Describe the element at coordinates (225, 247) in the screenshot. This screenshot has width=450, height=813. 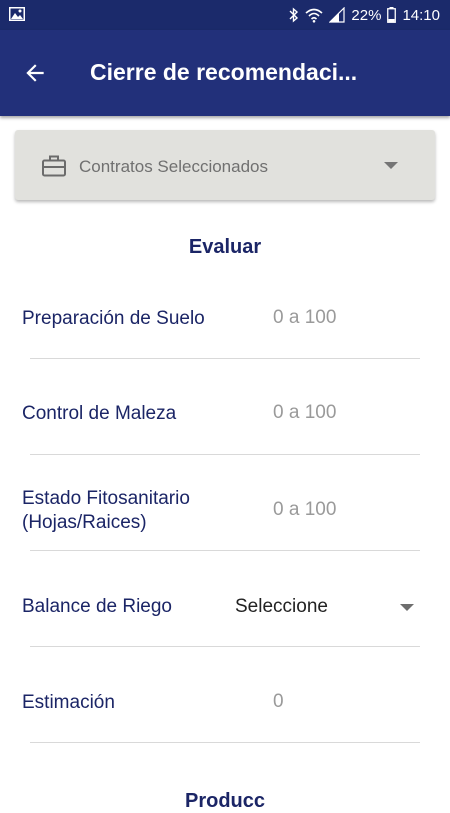
I see `section-title-evaluar: Evaluar` at that location.